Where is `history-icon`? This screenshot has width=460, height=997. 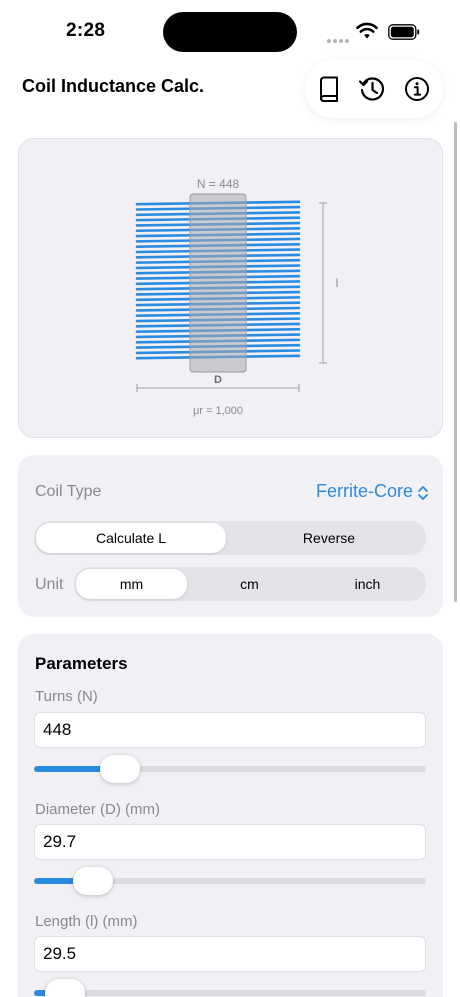
history-icon is located at coordinates (371, 89).